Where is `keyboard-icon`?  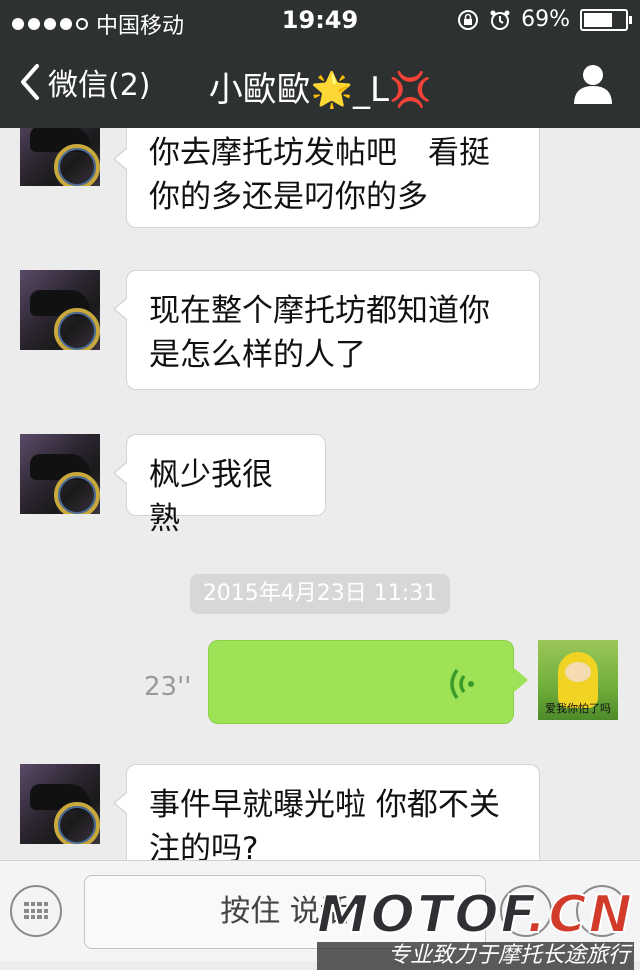
keyboard-icon is located at coordinates (36, 911).